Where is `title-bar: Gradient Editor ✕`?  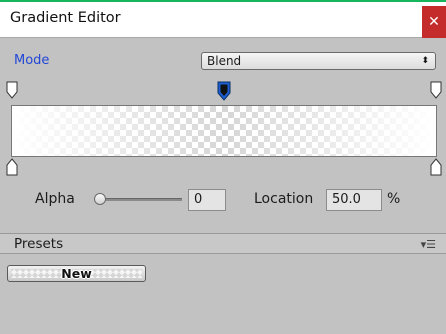
title-bar: Gradient Editor ✕ is located at coordinates (223, 20).